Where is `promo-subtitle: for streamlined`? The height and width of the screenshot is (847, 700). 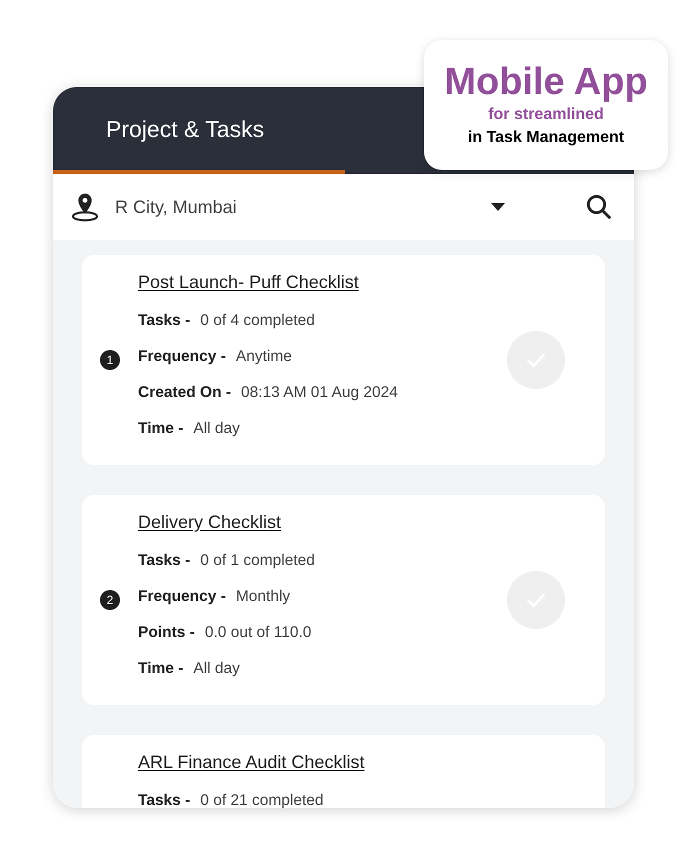 promo-subtitle: for streamlined is located at coordinates (546, 115).